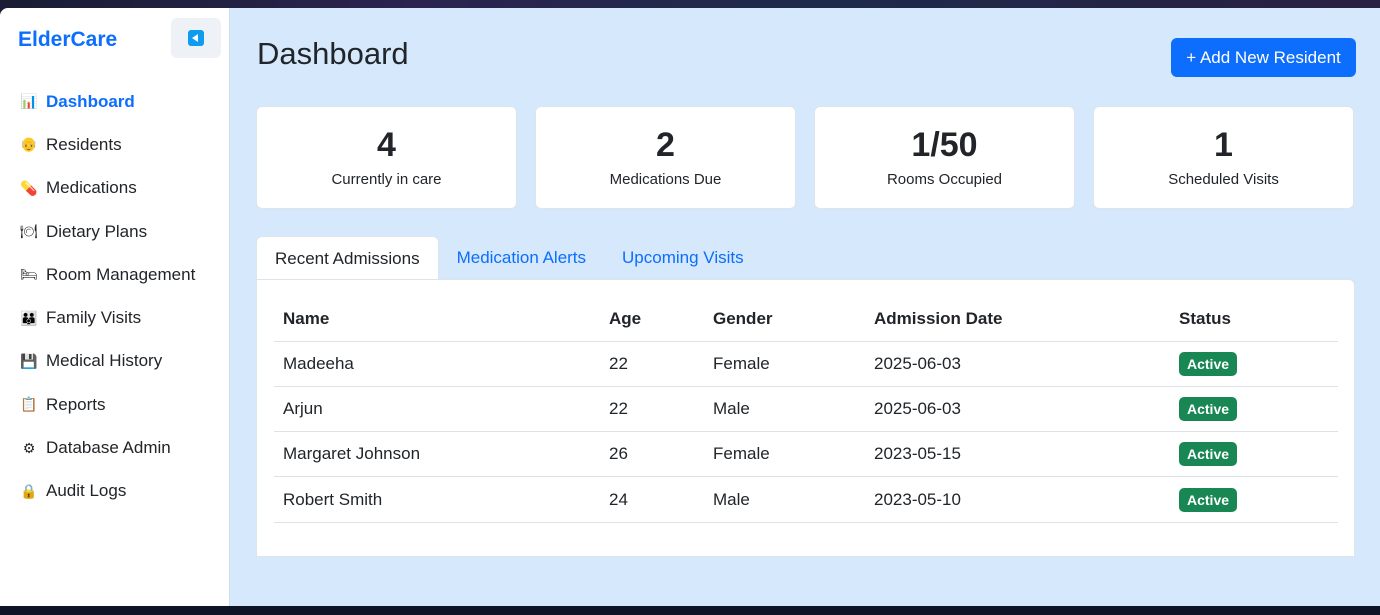  I want to click on stat-label: Currently in care, so click(386, 179).